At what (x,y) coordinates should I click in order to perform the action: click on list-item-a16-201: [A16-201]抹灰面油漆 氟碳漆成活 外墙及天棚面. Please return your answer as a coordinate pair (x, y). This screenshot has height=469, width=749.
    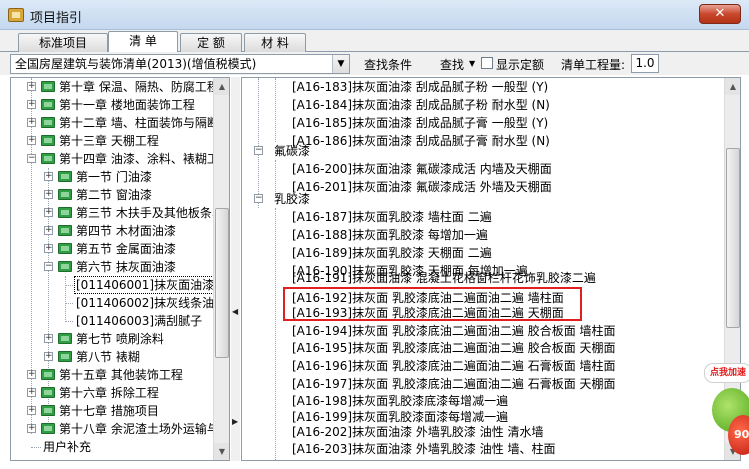
    Looking at the image, I should click on (422, 187).